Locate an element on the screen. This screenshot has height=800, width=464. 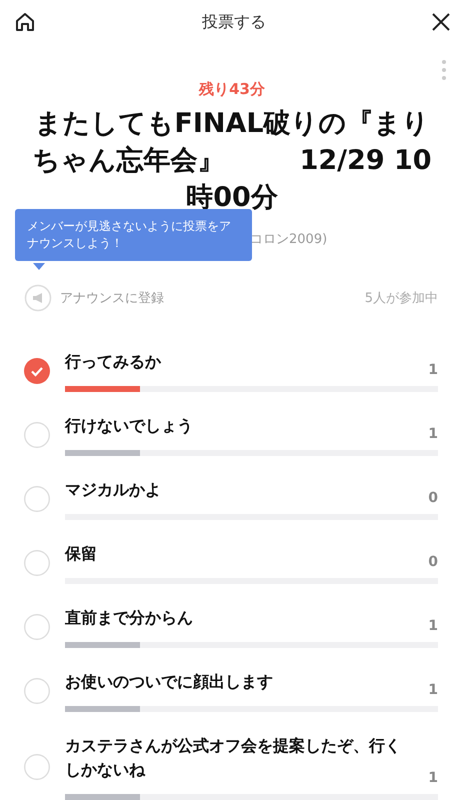
announce-label: アナウンスに登録 is located at coordinates (212, 298).